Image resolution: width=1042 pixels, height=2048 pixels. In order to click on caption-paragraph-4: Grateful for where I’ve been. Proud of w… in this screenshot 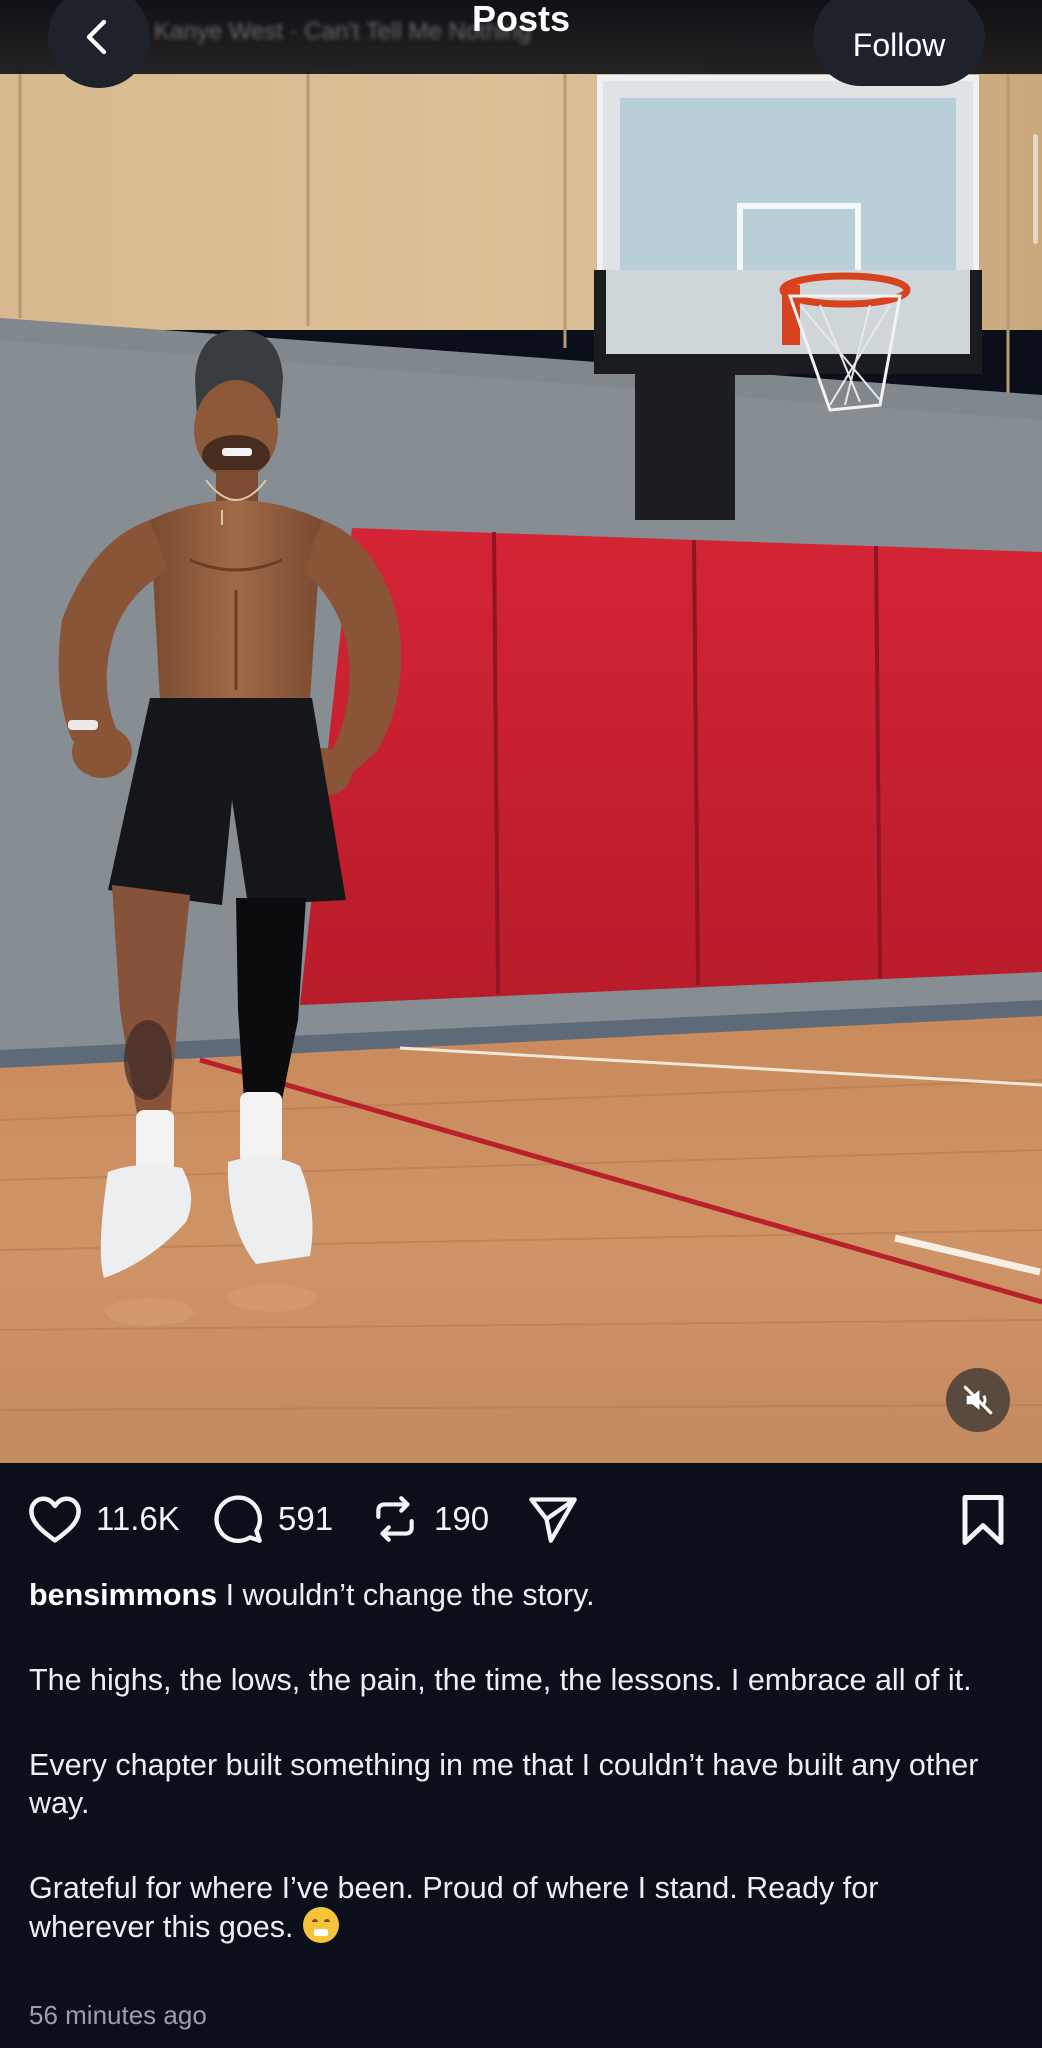, I will do `click(454, 1907)`.